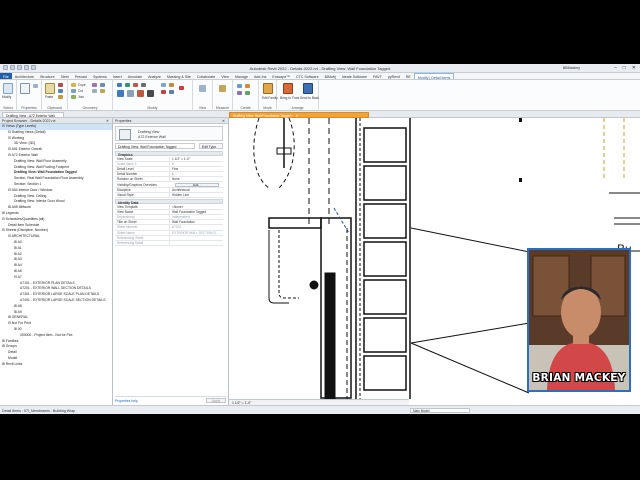 The height and width of the screenshot is (480, 640). What do you see at coordinates (196, 195) in the screenshot?
I see `property-value: Hidden Line` at bounding box center [196, 195].